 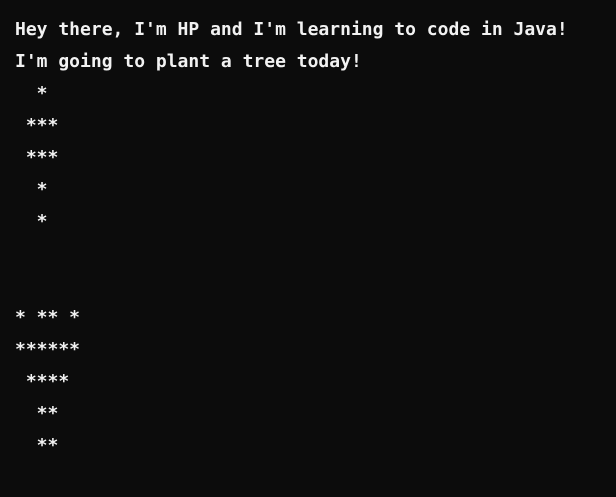 What do you see at coordinates (31, 93) in the screenshot?
I see `output-line-3: *` at bounding box center [31, 93].